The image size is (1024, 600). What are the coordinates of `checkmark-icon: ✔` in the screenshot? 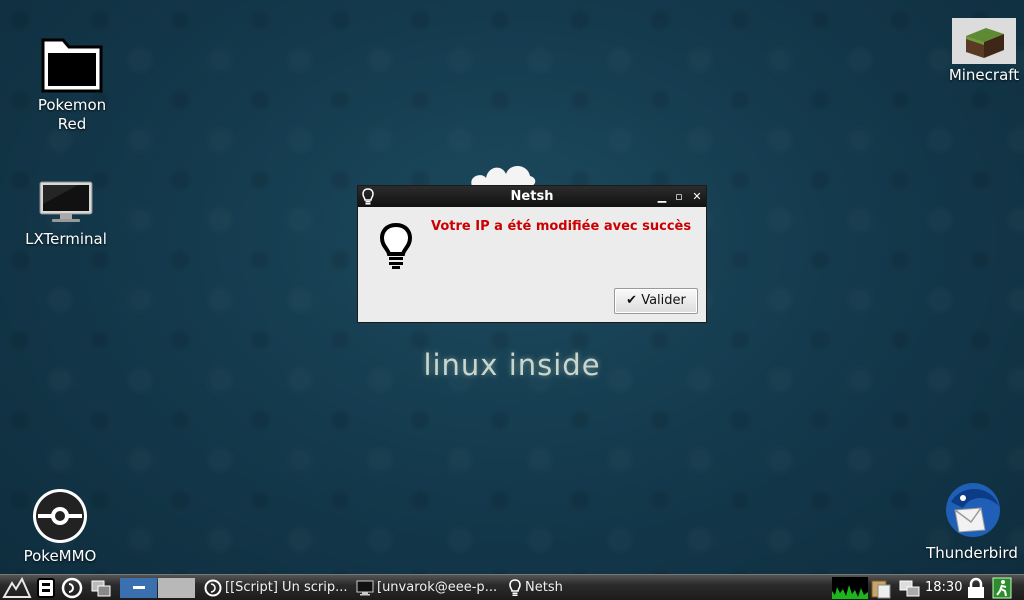 It's located at (632, 300).